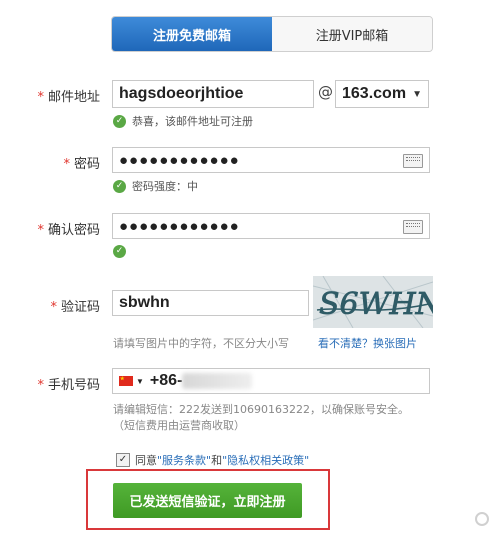 The width and height of the screenshot is (500, 540). Describe the element at coordinates (140, 381) in the screenshot. I see `country-dropdown-arrow-icon: ▼` at that location.